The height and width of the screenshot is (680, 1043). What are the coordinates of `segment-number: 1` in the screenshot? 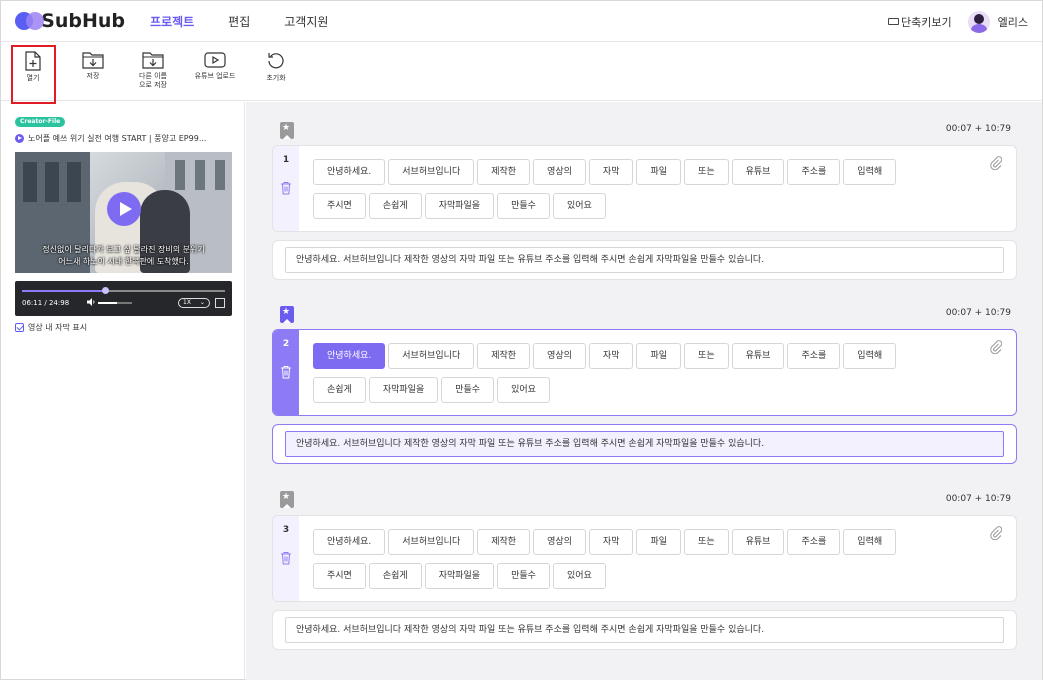 It's located at (286, 160).